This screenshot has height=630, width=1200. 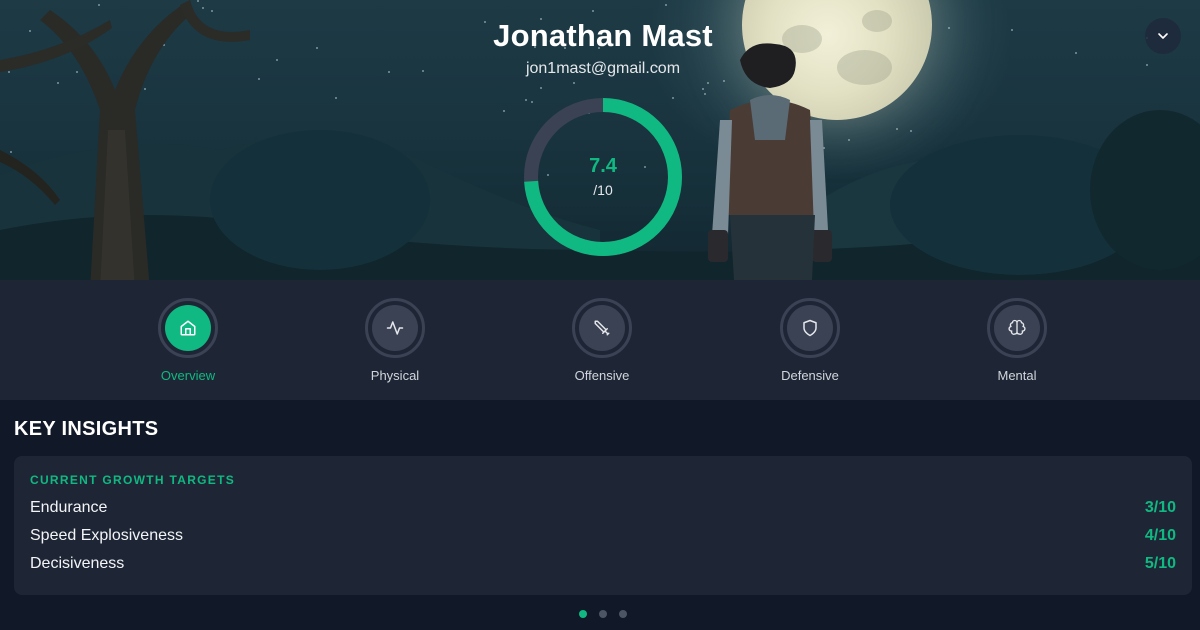 I want to click on tab-mental-label: Mental, so click(x=1017, y=375).